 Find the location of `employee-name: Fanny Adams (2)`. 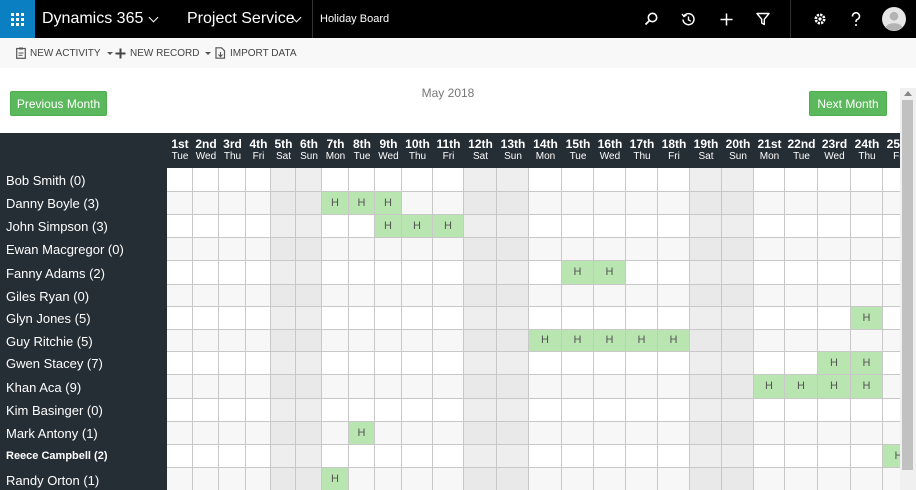

employee-name: Fanny Adams (2) is located at coordinates (55, 273).